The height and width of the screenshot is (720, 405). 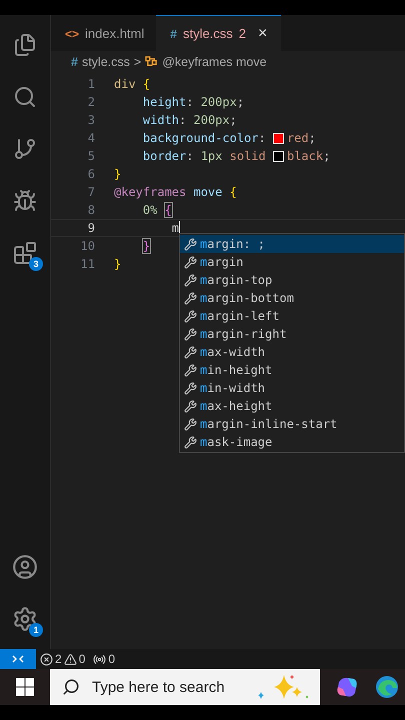 I want to click on suggestion-label: mask-image, so click(x=236, y=442).